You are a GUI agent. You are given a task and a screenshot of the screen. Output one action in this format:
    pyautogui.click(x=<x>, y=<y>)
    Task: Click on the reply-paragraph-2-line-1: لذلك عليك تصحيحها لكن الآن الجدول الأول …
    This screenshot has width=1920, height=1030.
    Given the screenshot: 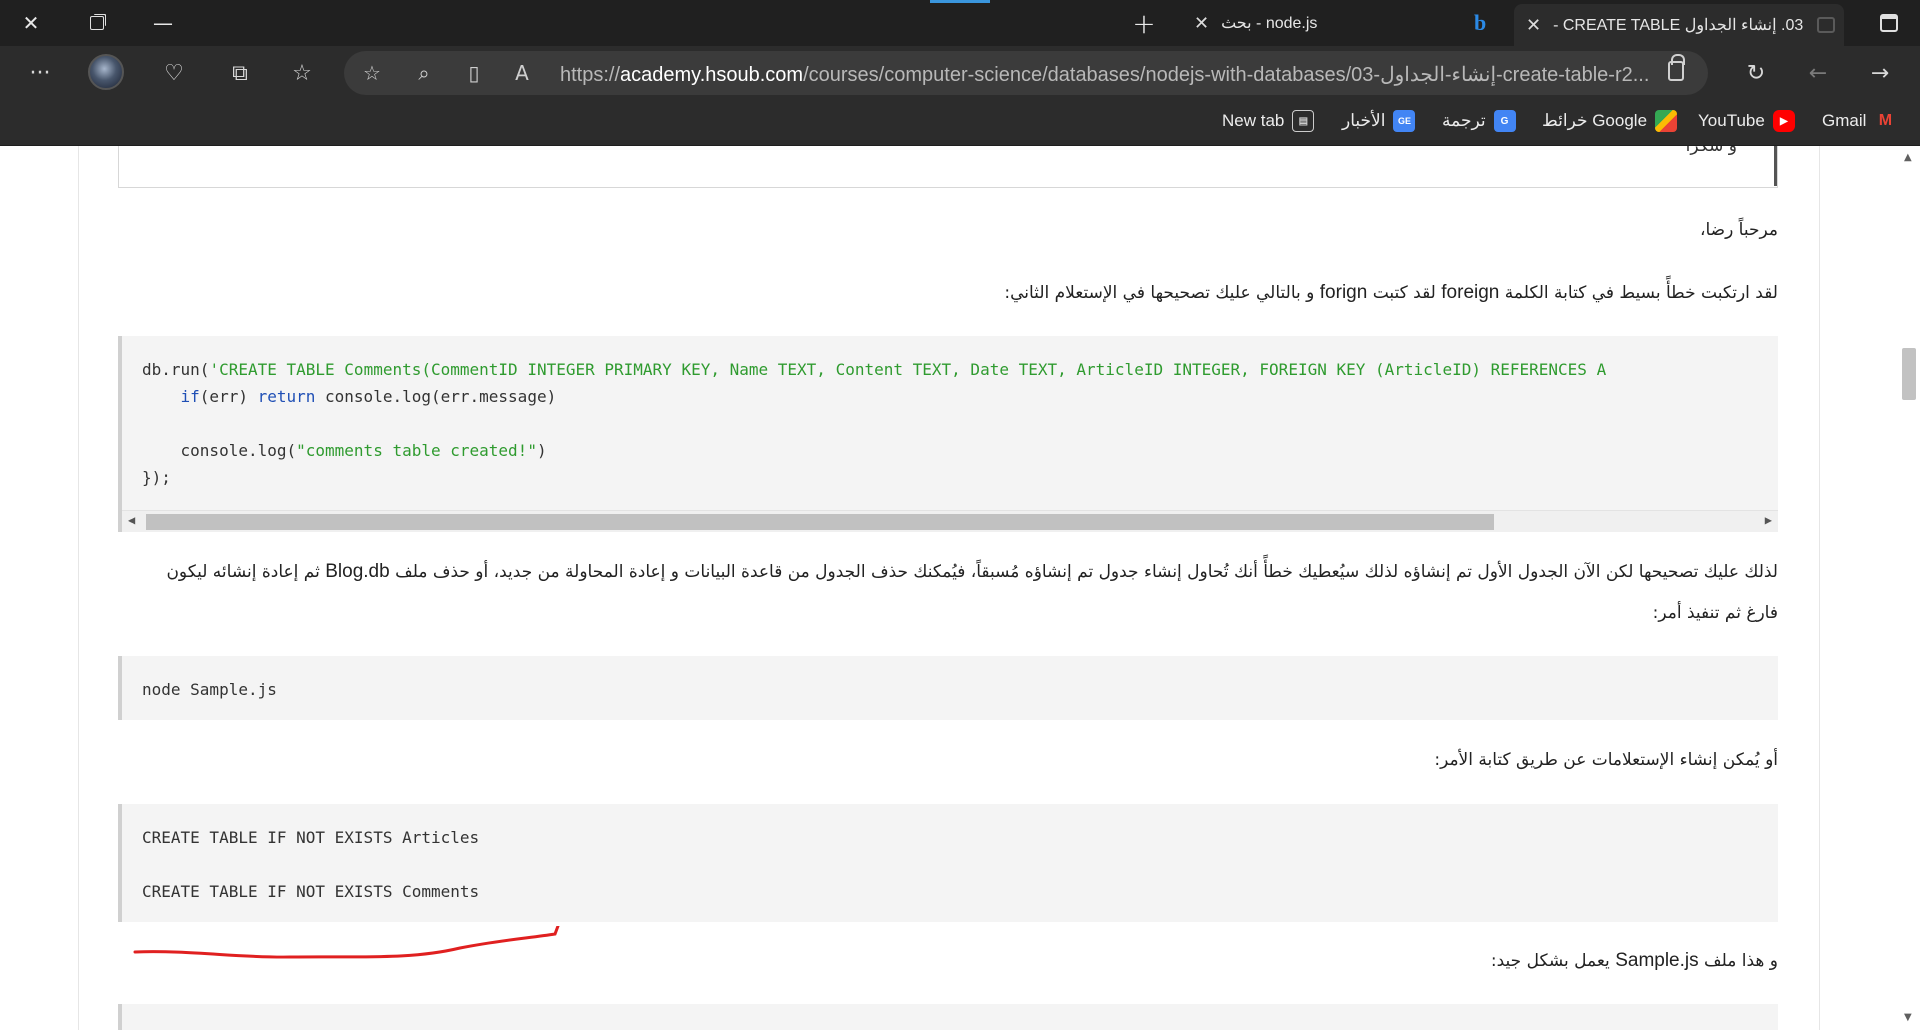 What is the action you would take?
    pyautogui.click(x=972, y=571)
    